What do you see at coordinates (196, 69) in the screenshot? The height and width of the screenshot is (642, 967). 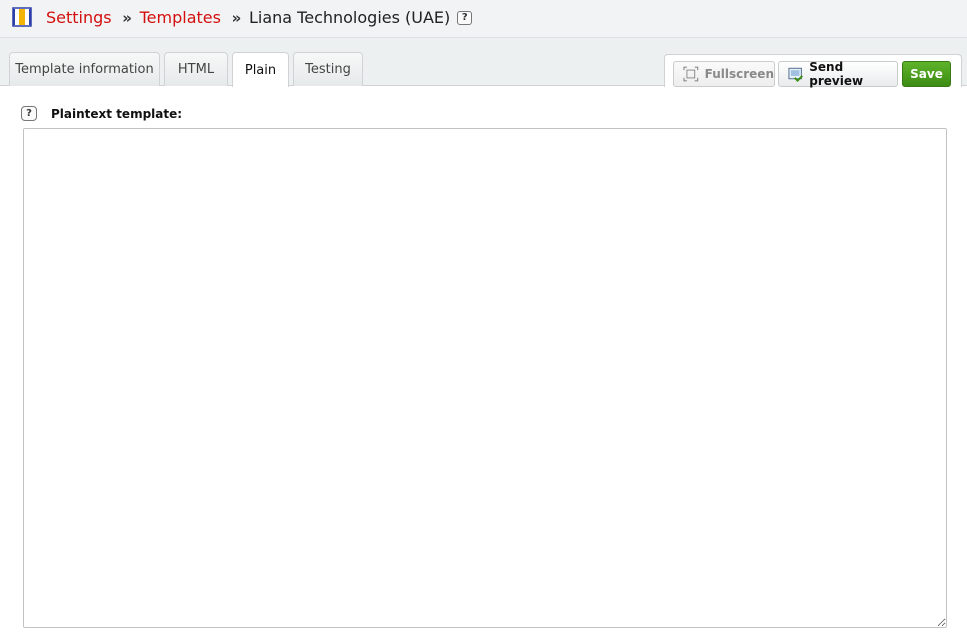 I see `tab-html: HTML` at bounding box center [196, 69].